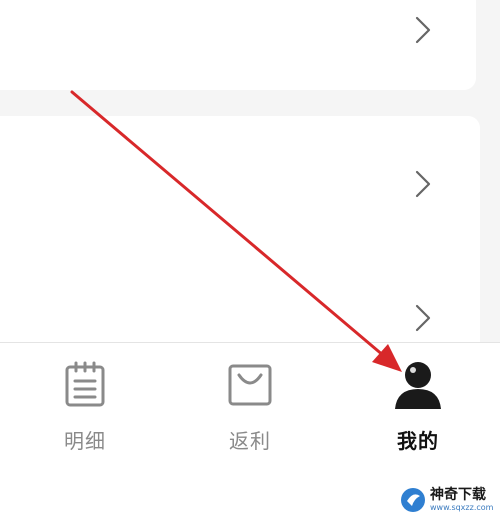 The height and width of the screenshot is (523, 500). I want to click on watermark: 神奇下载 www.sqxzz.com, so click(448, 500).